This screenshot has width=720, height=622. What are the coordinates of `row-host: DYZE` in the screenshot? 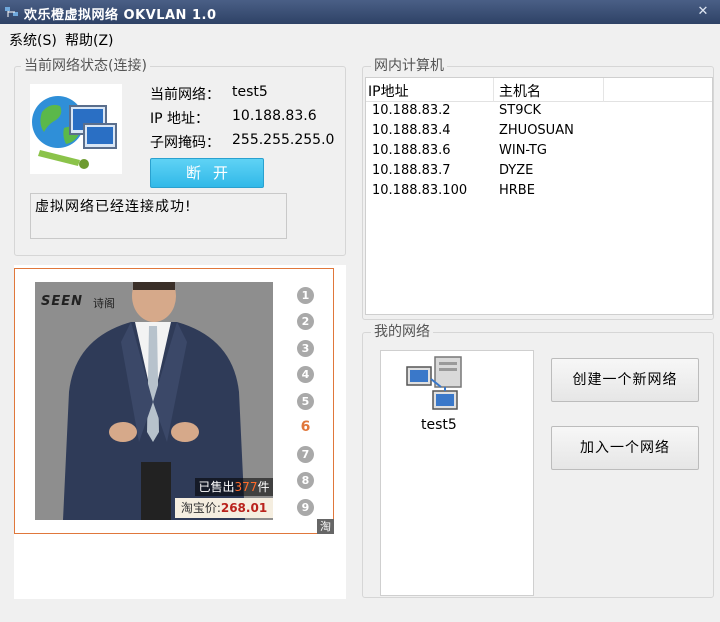 It's located at (516, 170).